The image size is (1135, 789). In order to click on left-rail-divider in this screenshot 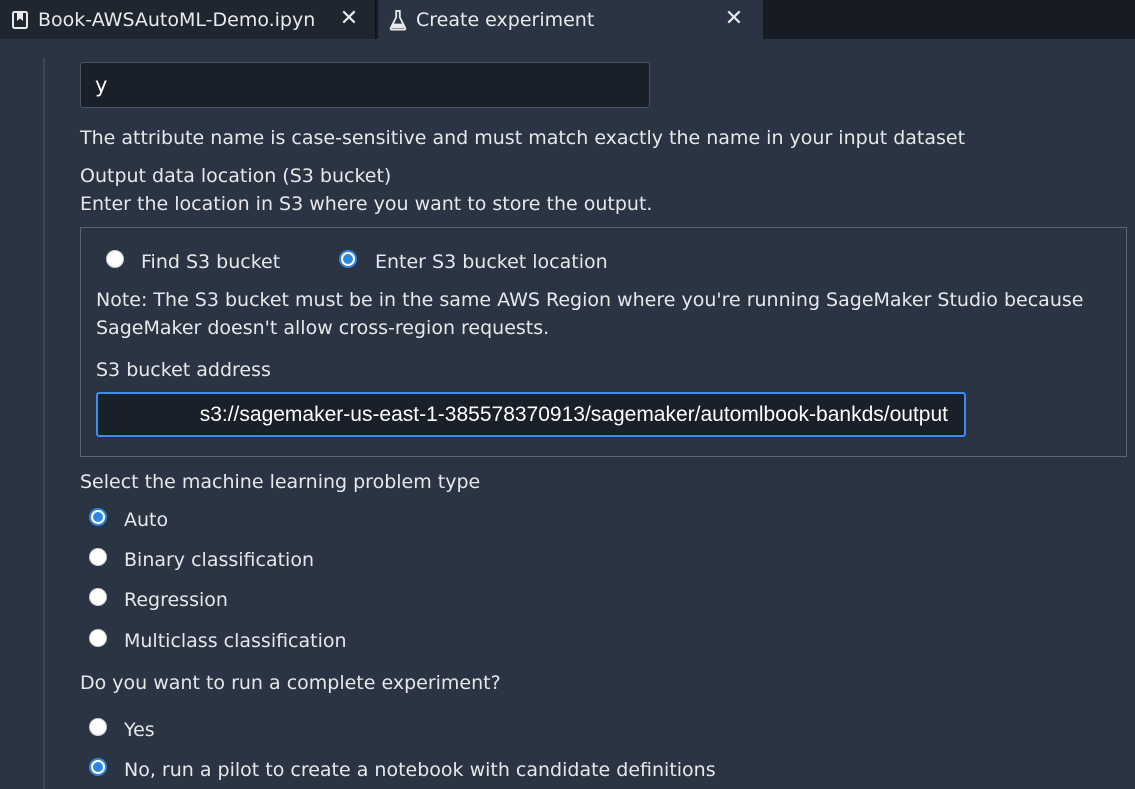, I will do `click(44, 423)`.